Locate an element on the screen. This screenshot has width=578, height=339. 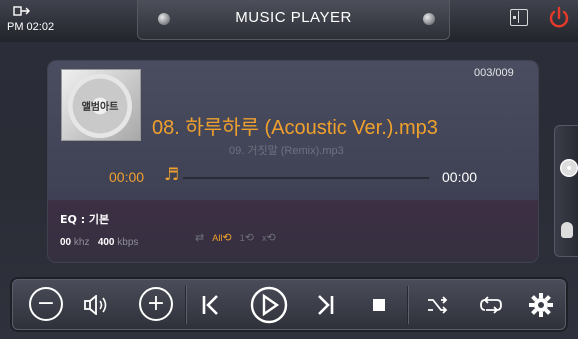
repeat-button is located at coordinates (491, 305).